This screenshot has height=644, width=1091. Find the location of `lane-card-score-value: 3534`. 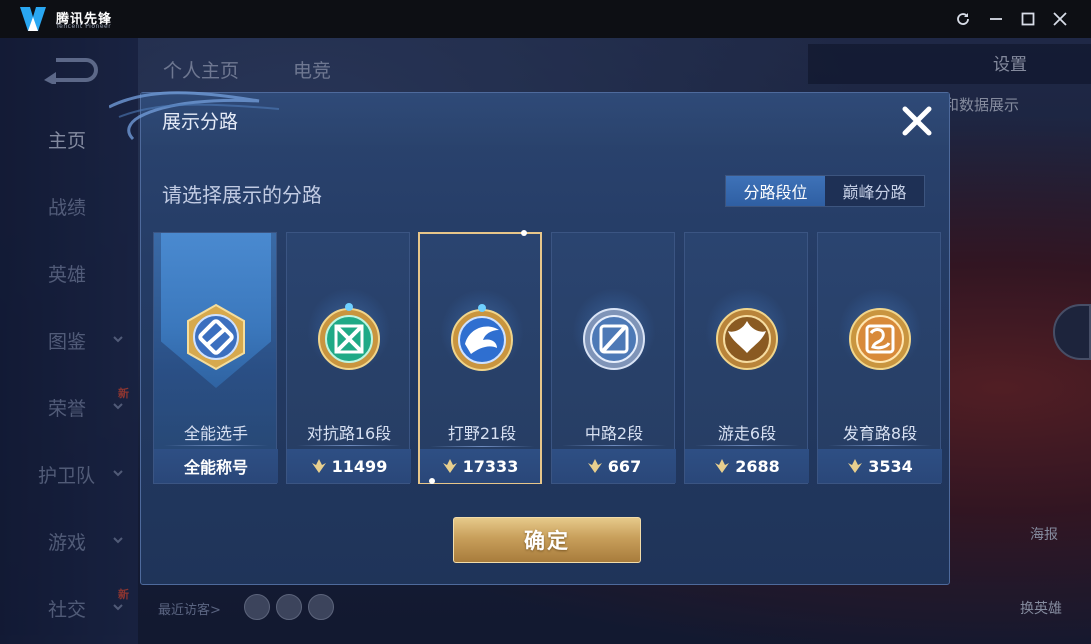

lane-card-score-value: 3534 is located at coordinates (890, 466).